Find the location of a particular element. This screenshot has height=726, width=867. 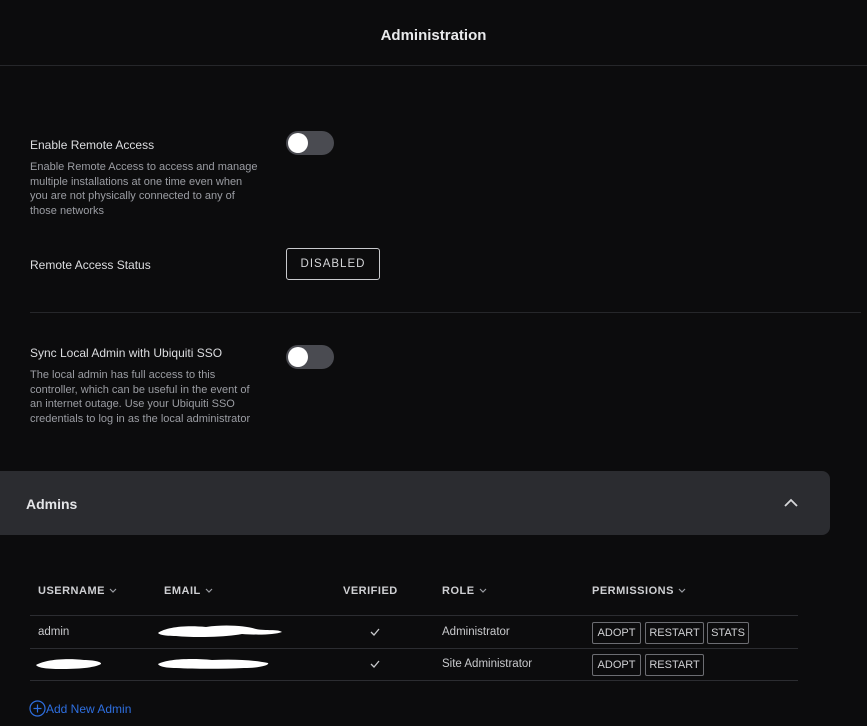

add-new-admin-label: Add New Admin is located at coordinates (89, 708).